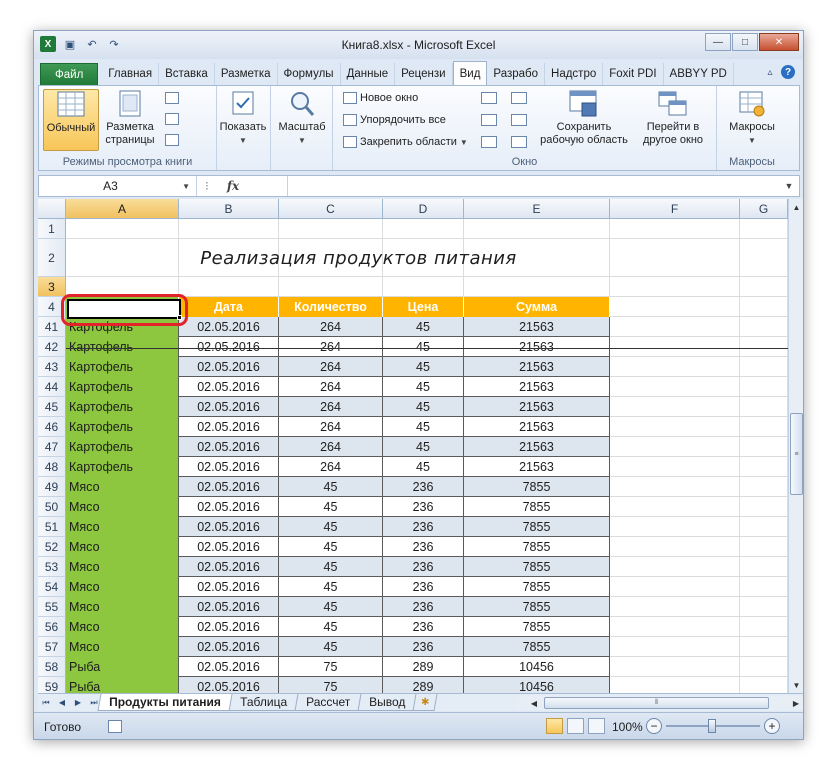  Describe the element at coordinates (537, 307) in the screenshot. I see `table-header-cell: Сумма` at that location.